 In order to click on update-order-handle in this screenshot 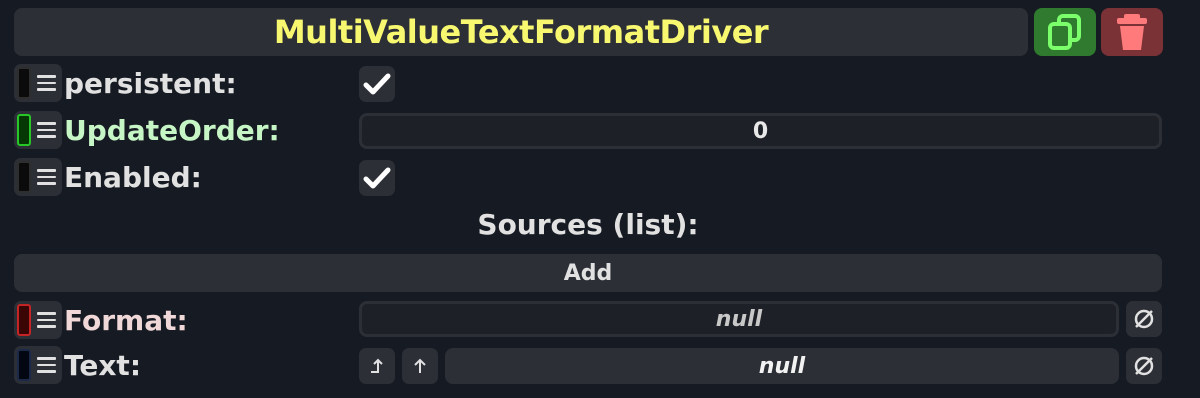, I will do `click(38, 130)`.